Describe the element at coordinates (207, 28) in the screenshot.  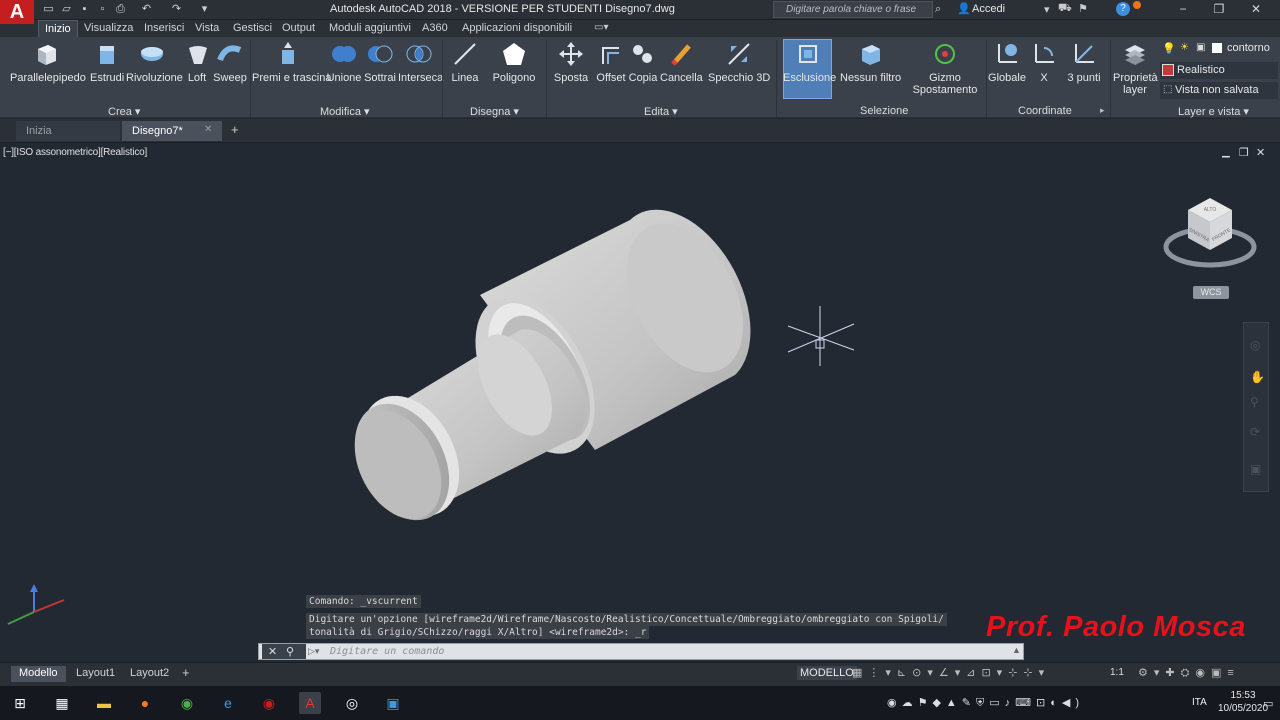
I see `tab-vista: Vista` at that location.